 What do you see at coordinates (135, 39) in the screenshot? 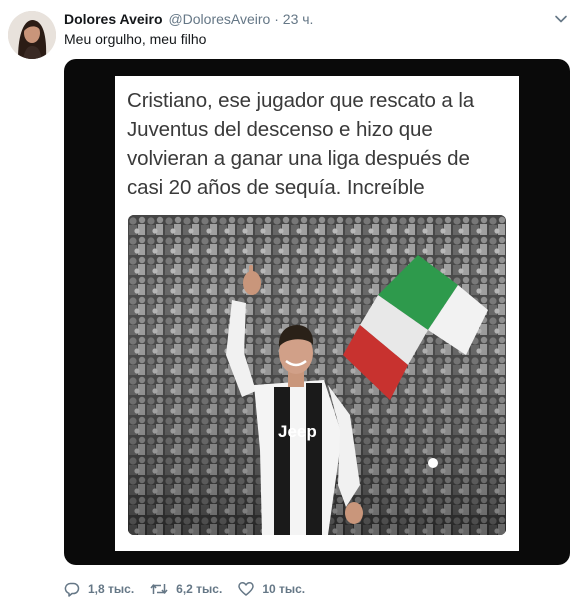
I see `tweet-text: Meu orgulho, meu filho` at bounding box center [135, 39].